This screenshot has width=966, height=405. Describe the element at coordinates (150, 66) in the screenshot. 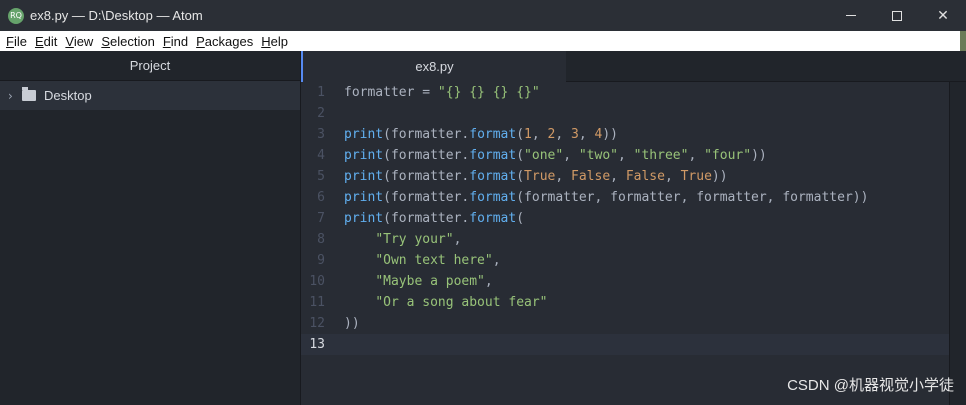

I see `tree-view-tab: Project` at that location.